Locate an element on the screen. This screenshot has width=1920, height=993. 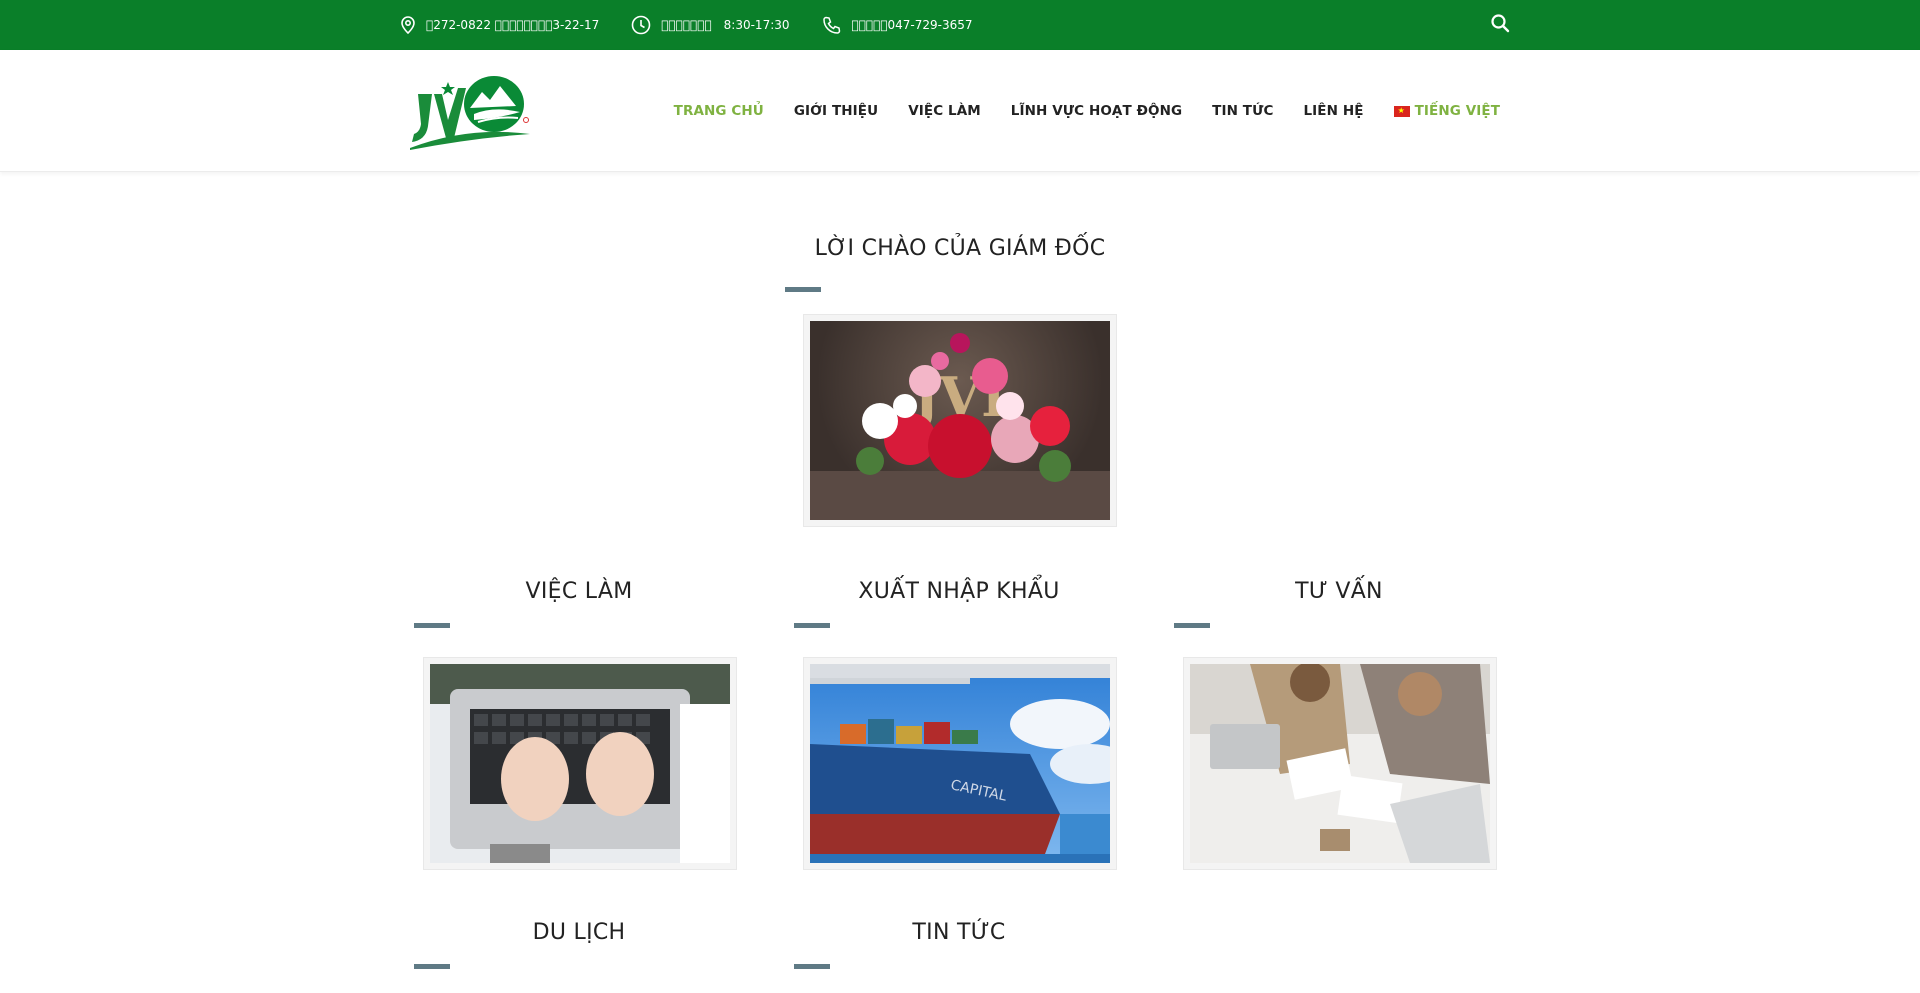
company-logo is located at coordinates (470, 110).